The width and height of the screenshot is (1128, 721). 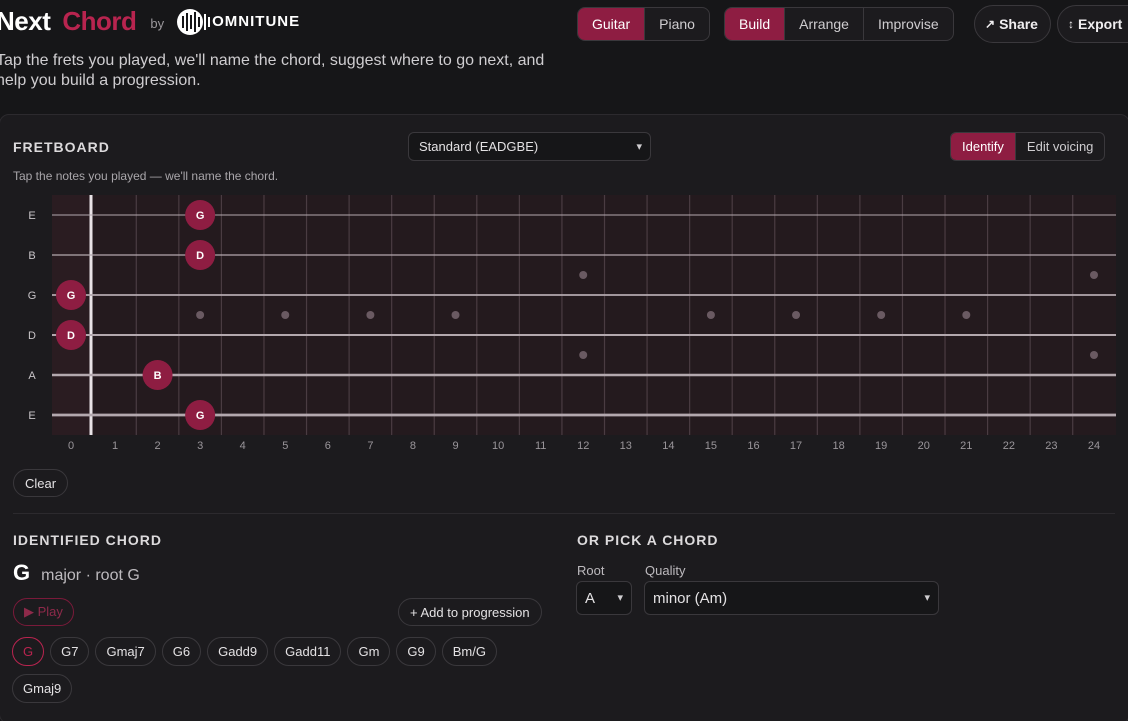 What do you see at coordinates (1094, 446) in the screenshot?
I see `fret-number: 24` at bounding box center [1094, 446].